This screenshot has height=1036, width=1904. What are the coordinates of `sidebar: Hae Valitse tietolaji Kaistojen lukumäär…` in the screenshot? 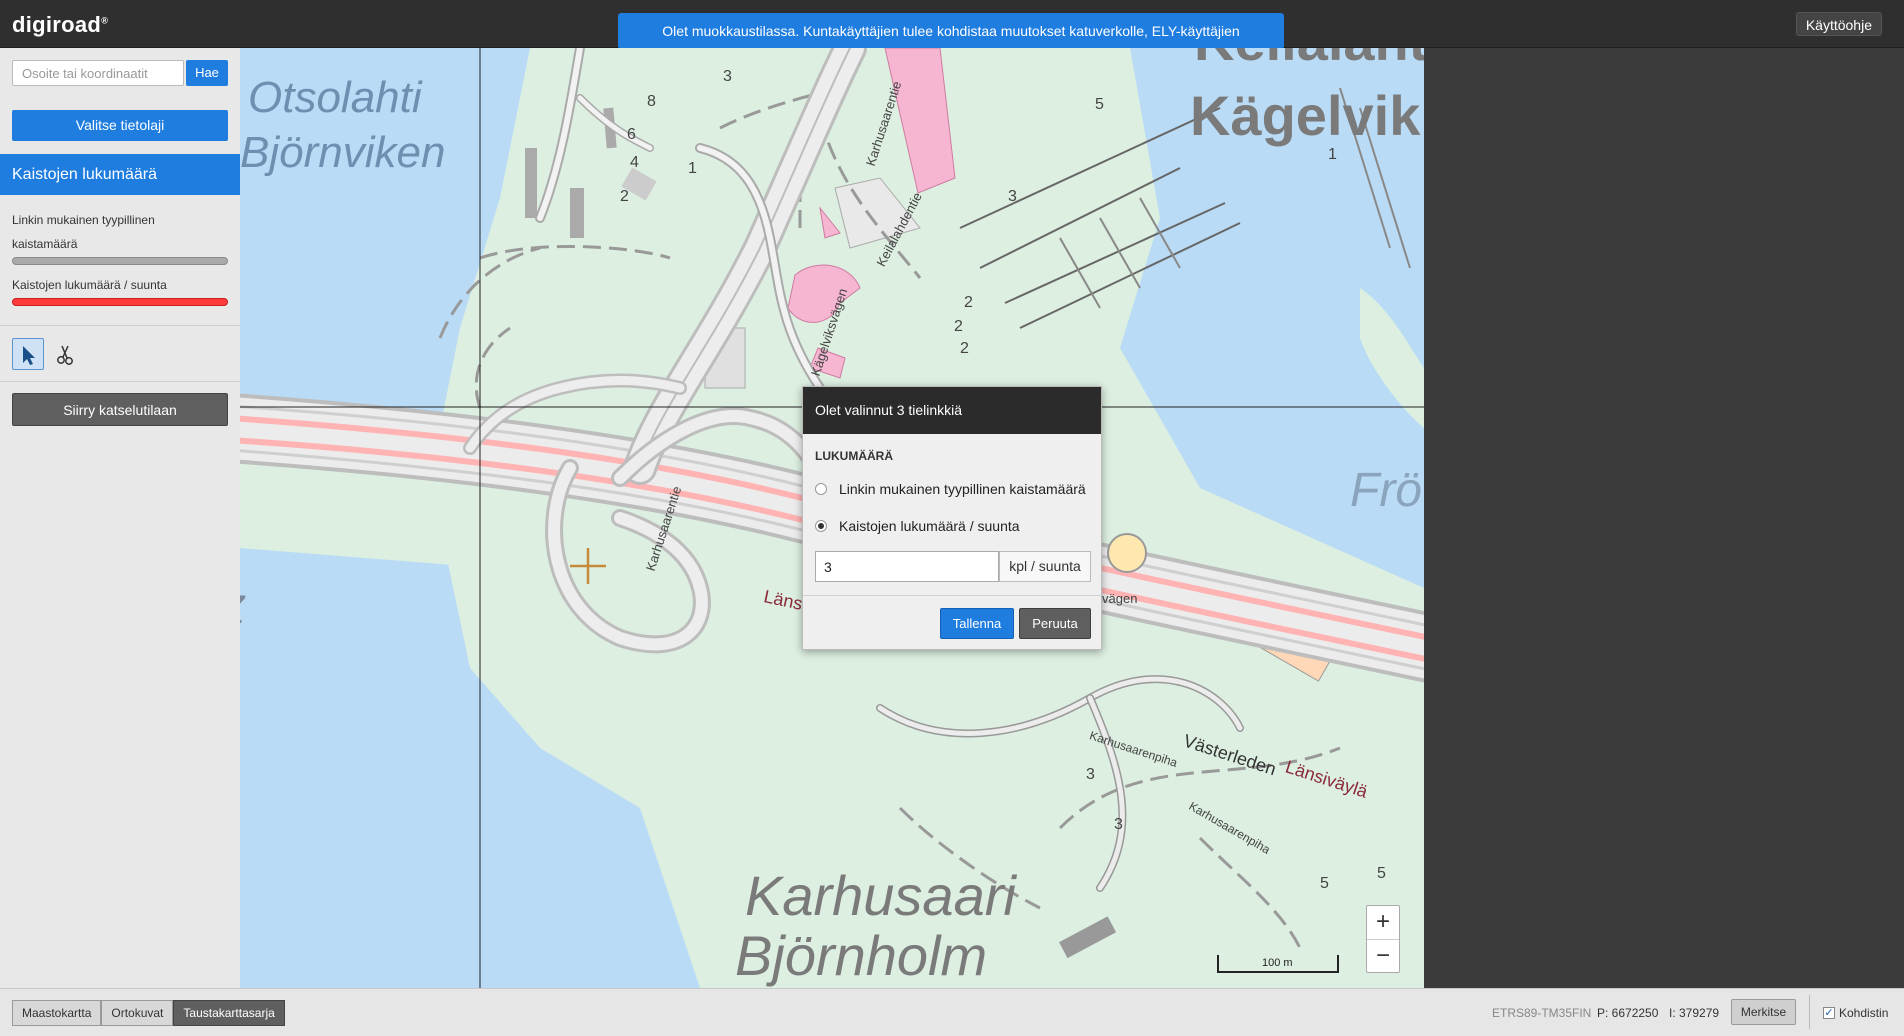 It's located at (120, 518).